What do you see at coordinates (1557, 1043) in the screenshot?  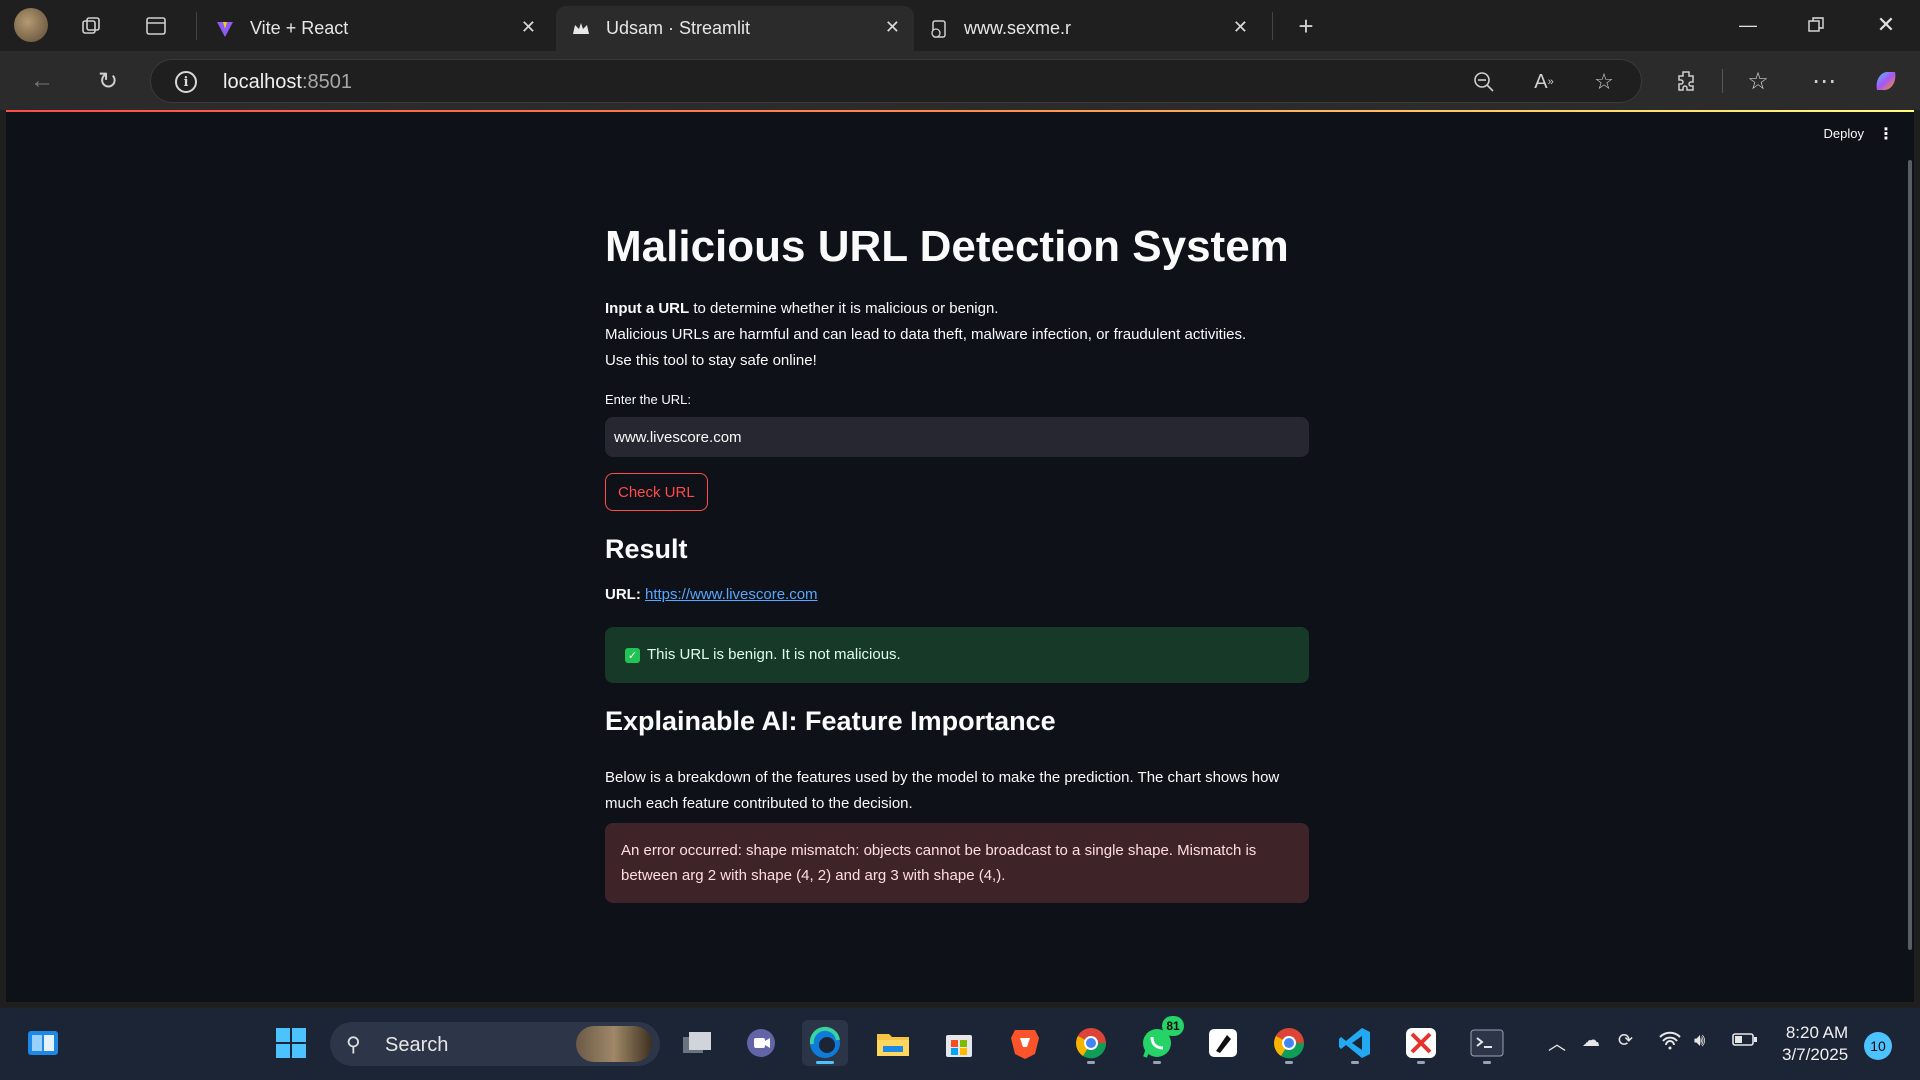 I see `show-hidden-icons-chevron-icon: ︿` at bounding box center [1557, 1043].